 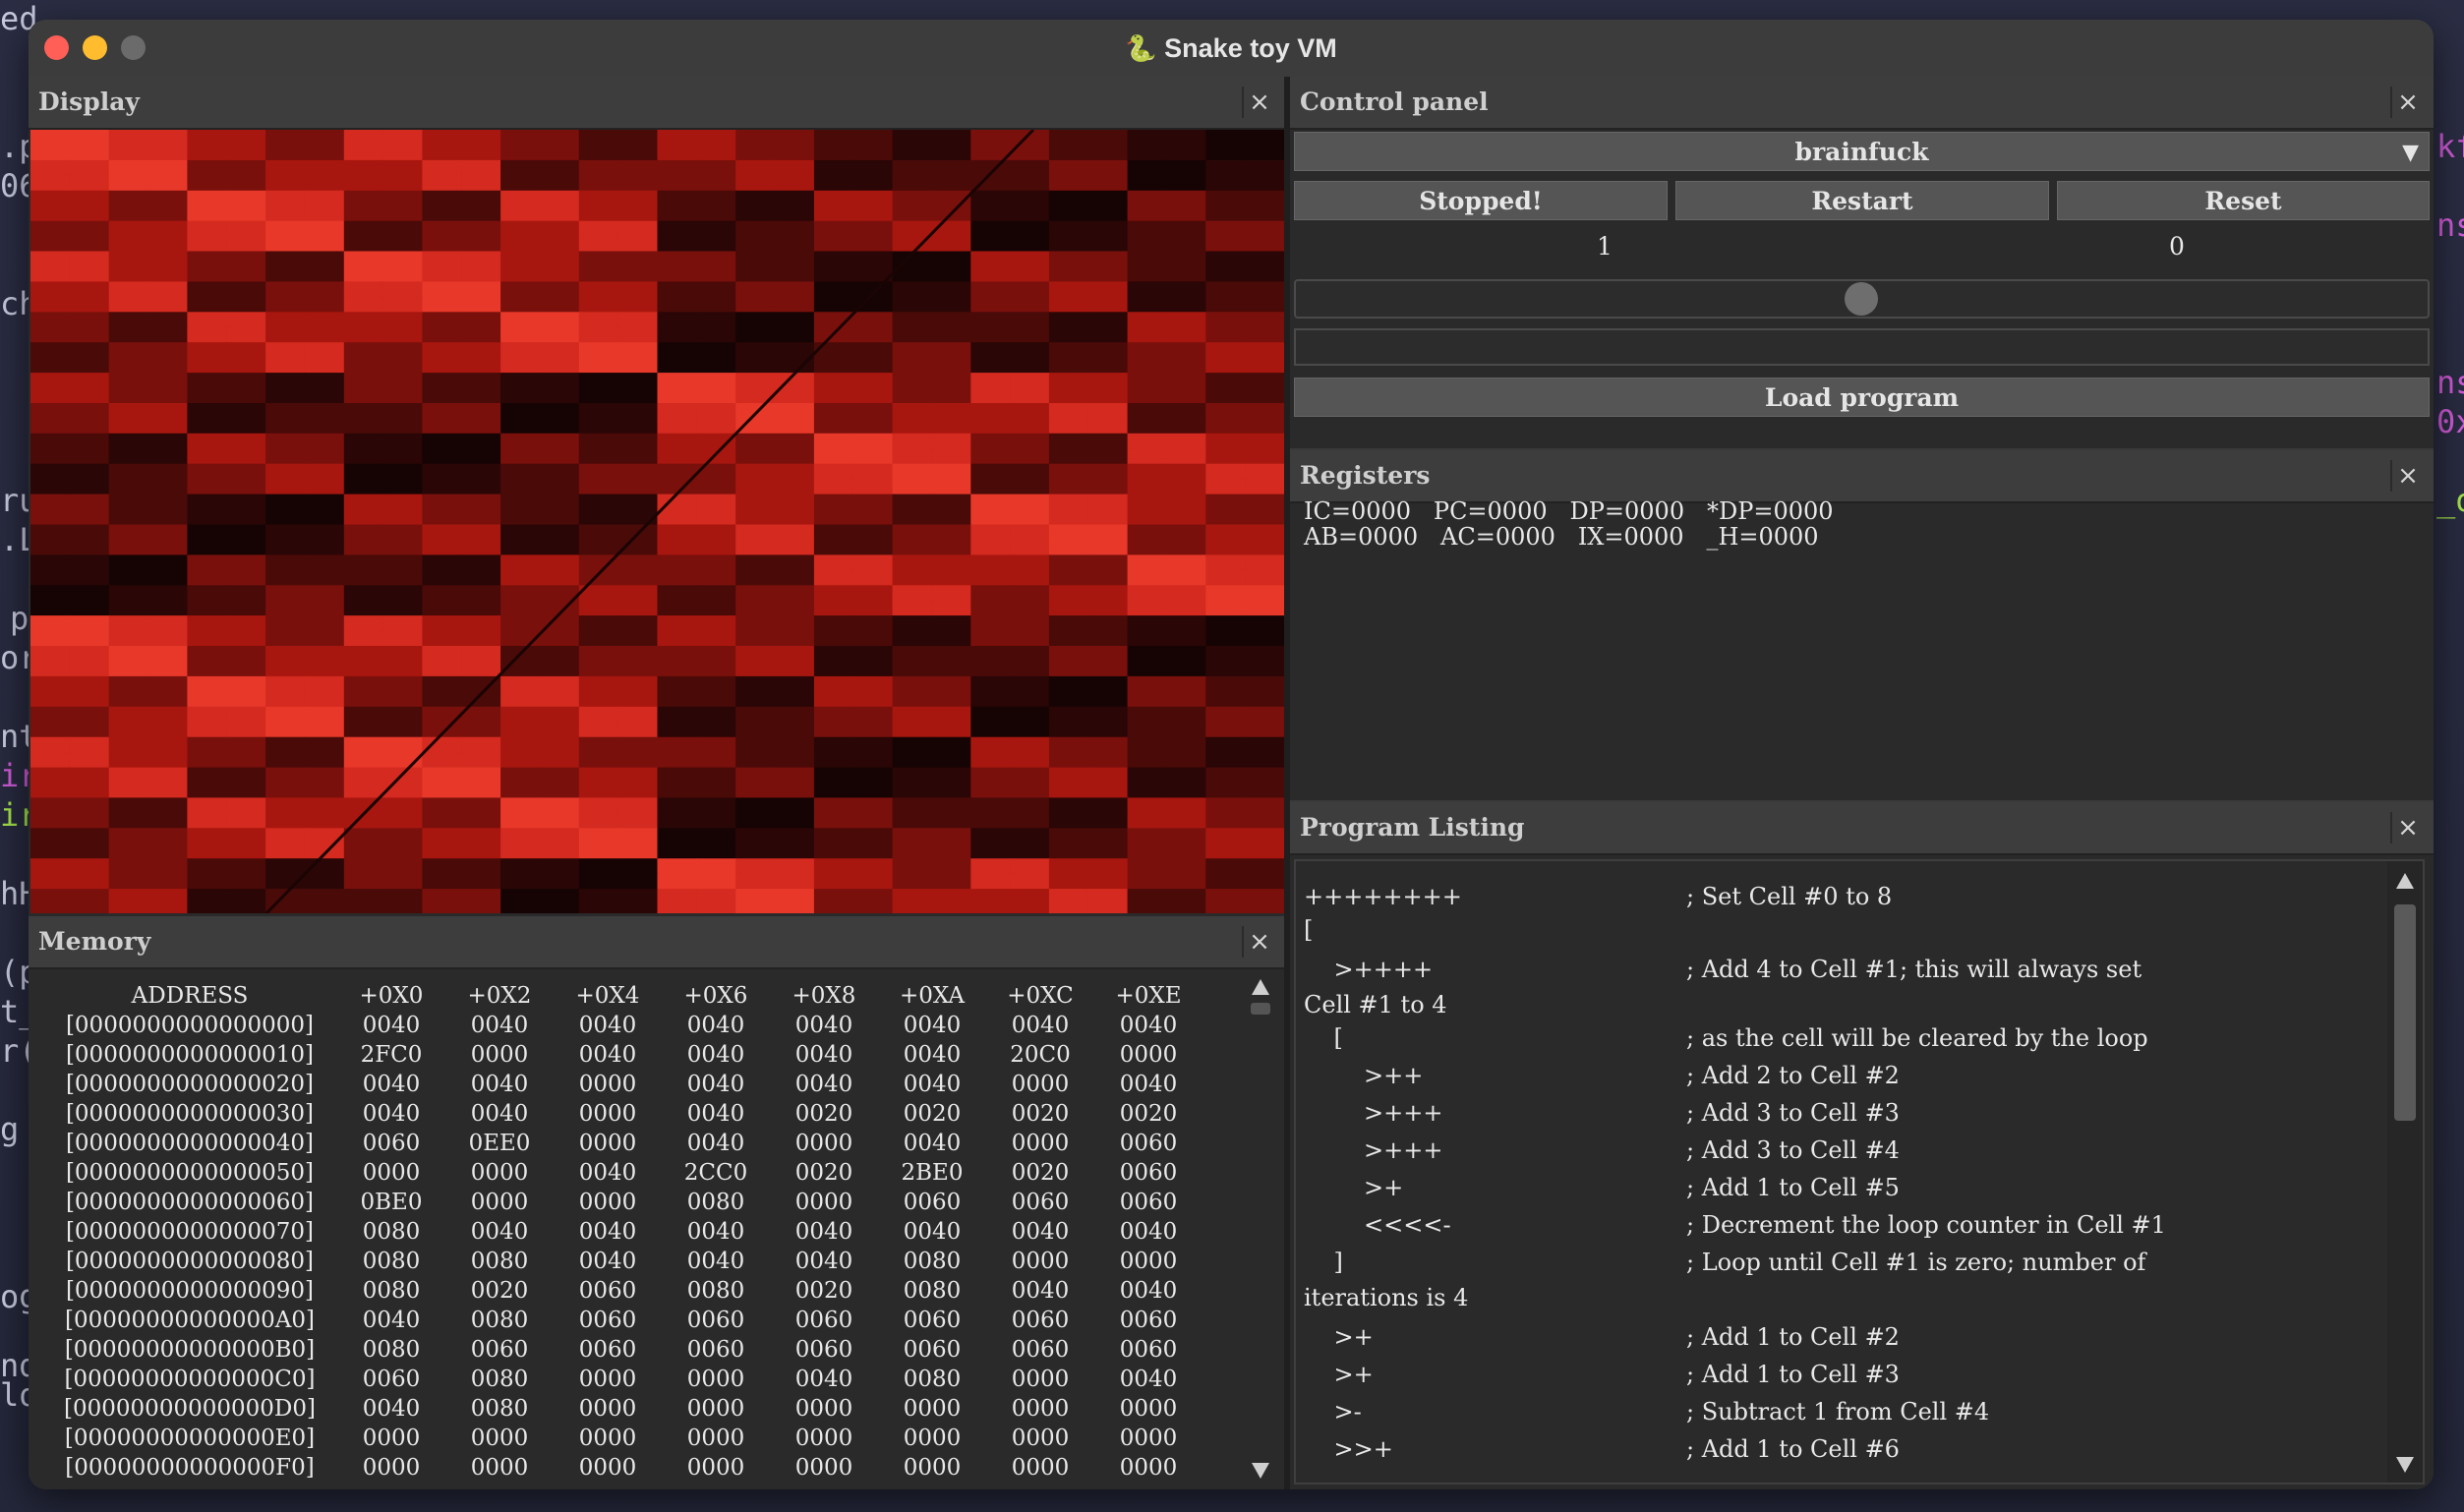 I want to click on title-bar: 🐍 Snake toy VM, so click(x=1231, y=49).